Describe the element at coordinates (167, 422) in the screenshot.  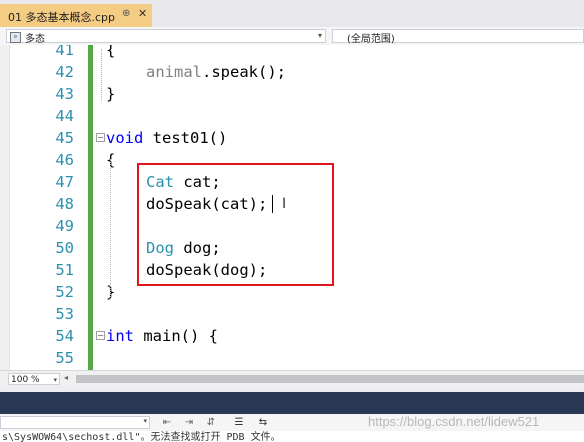
I see `find-previous-icon: ⇤` at that location.